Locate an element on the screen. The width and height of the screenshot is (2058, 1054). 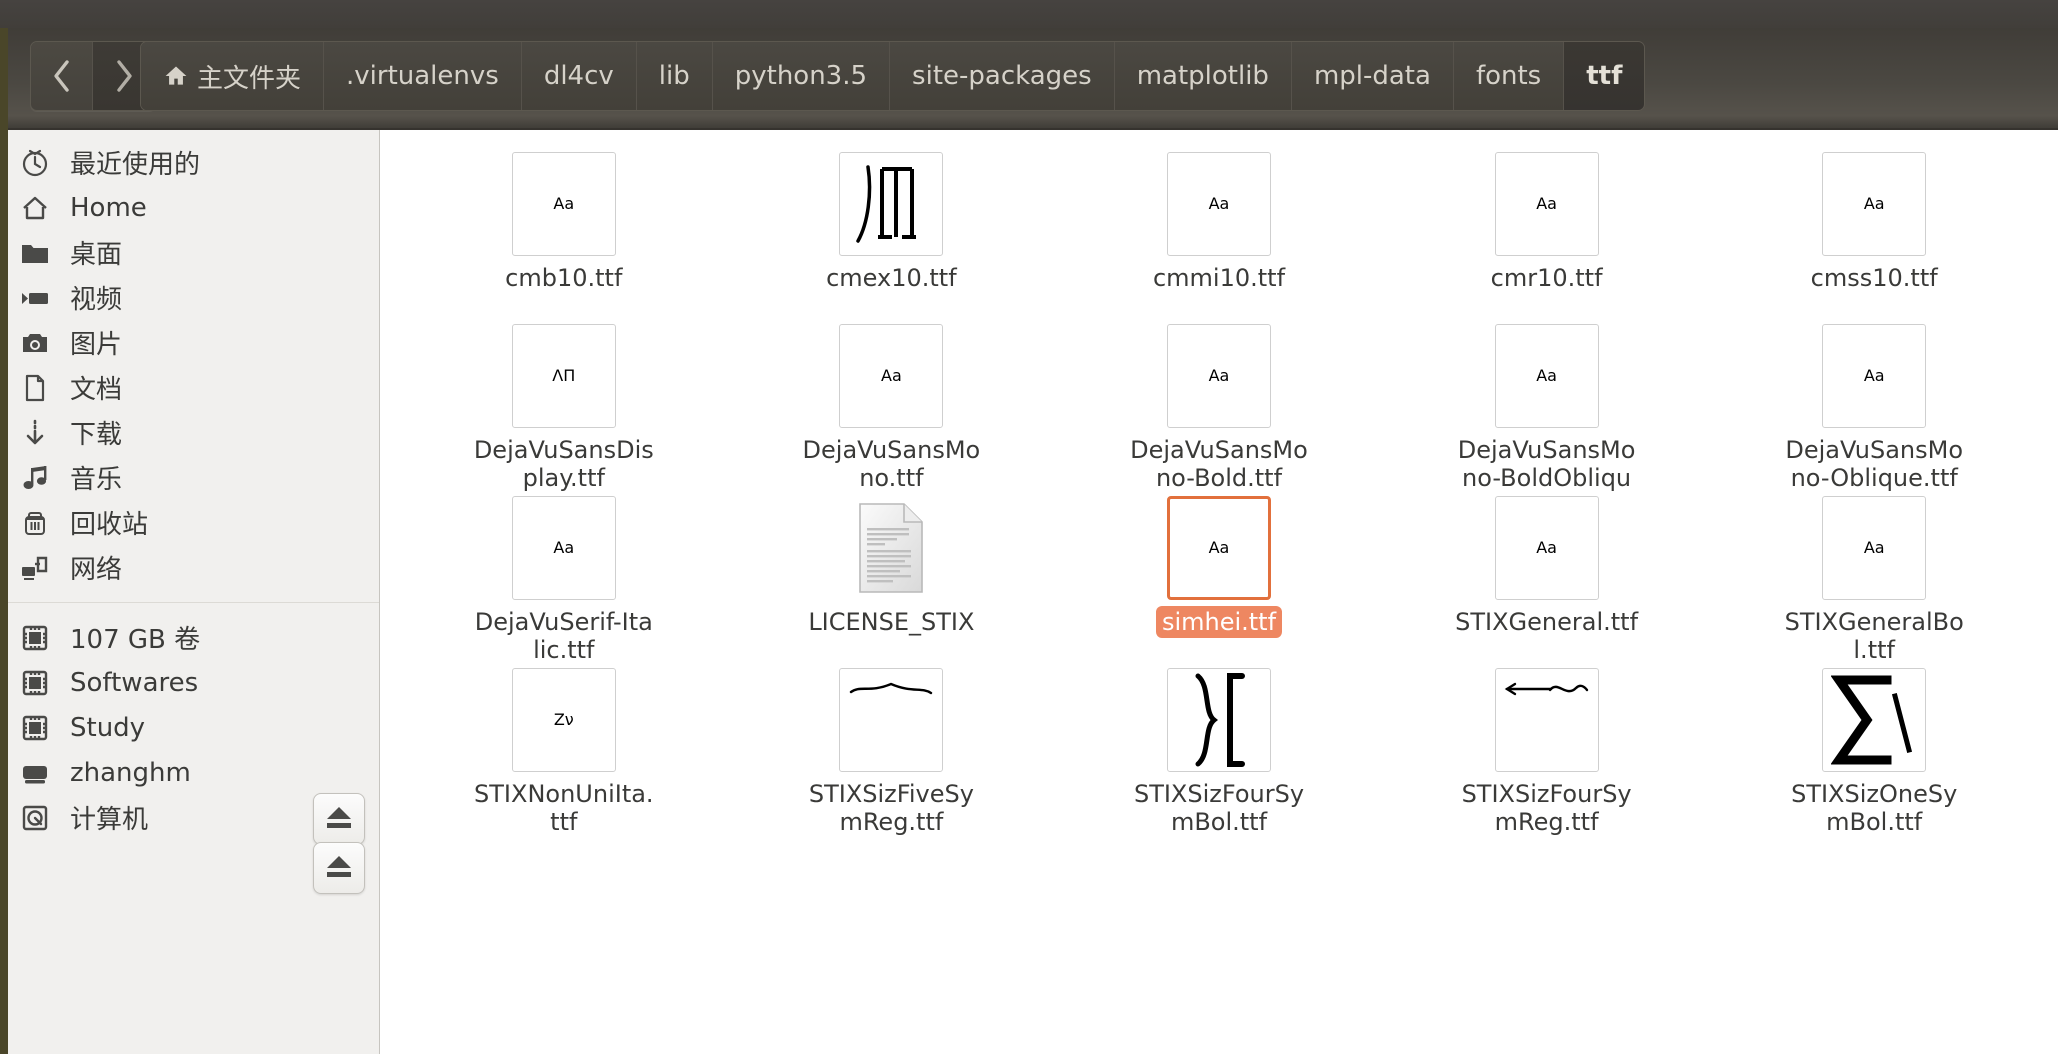
file-item: Aa DejaVuSansMono-Oblique.ttf is located at coordinates (1874, 406).